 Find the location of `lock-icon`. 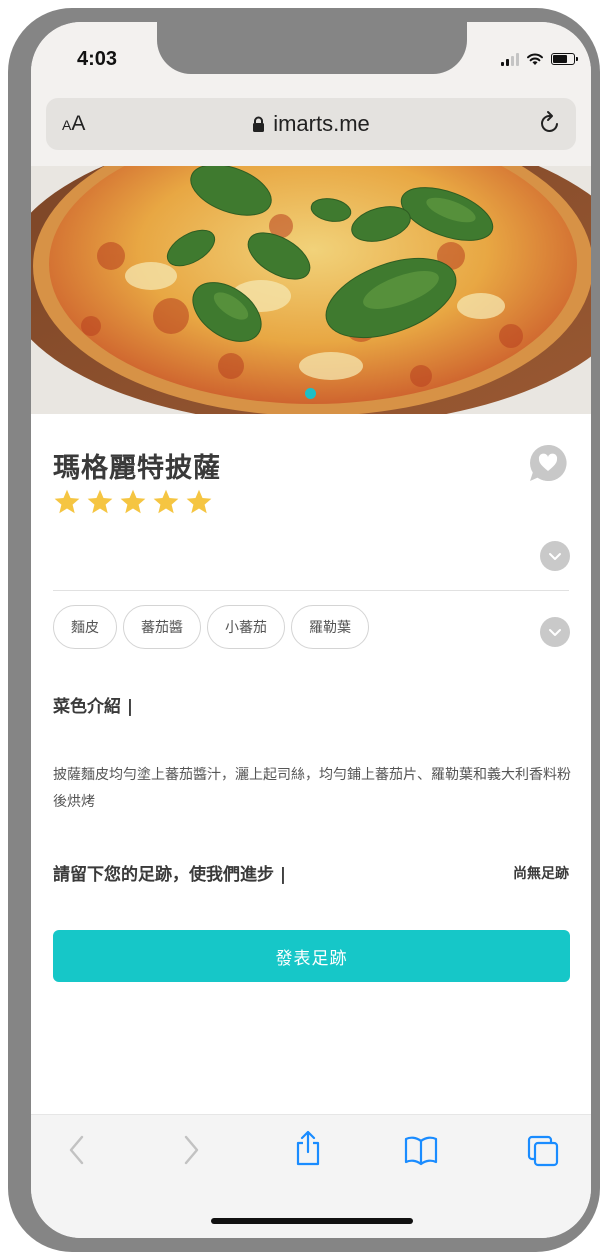

lock-icon is located at coordinates (259, 124).